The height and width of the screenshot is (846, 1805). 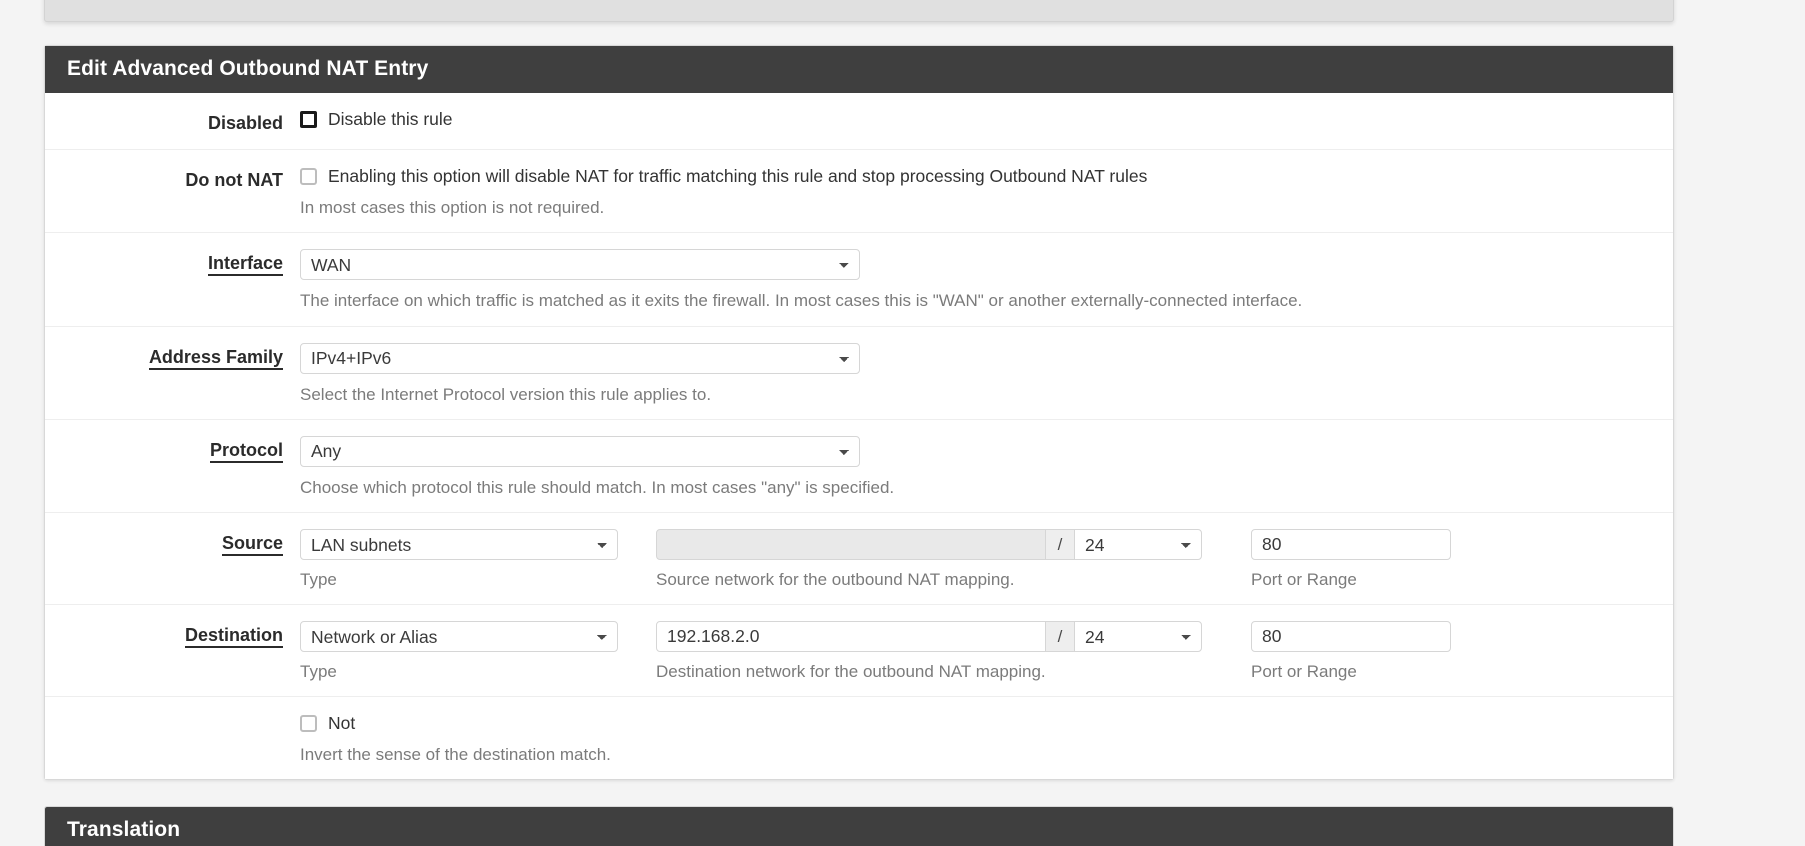 What do you see at coordinates (459, 636) in the screenshot?
I see `destination-type-select: Network or Alias` at bounding box center [459, 636].